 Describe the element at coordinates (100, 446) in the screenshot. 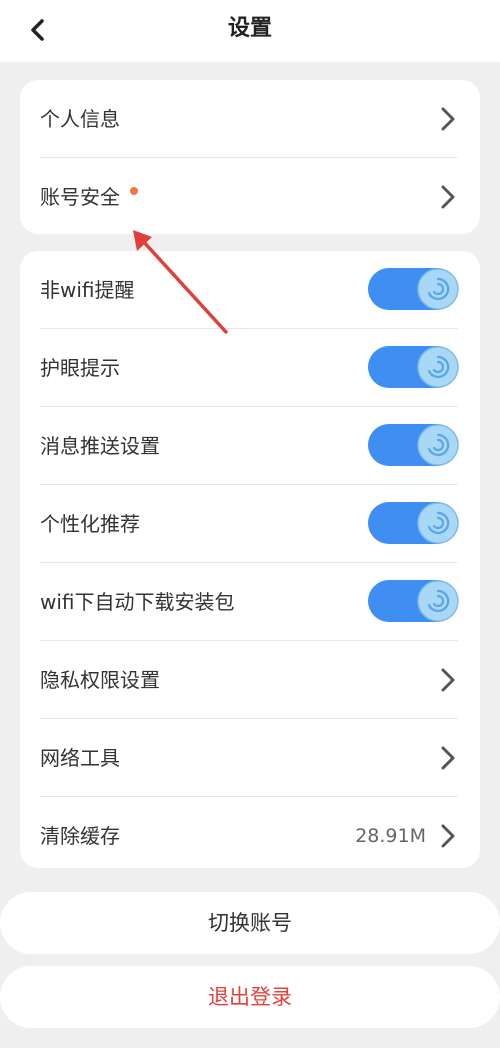

I see `push-notification-label: 消息推送设置` at that location.